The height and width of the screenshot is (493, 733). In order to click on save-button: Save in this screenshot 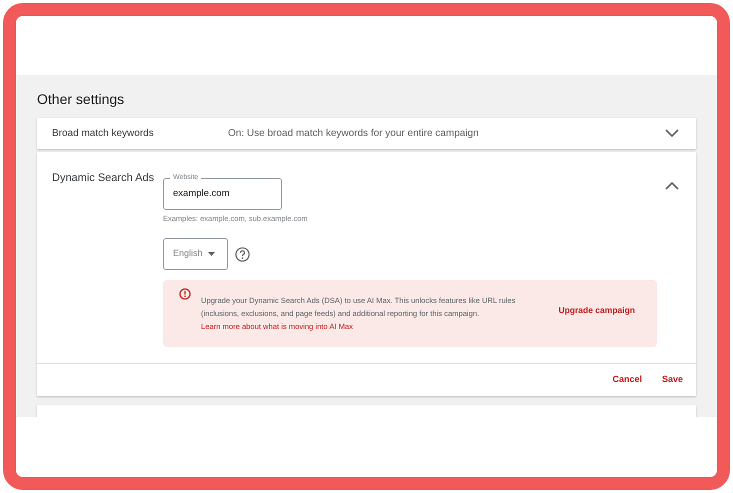, I will do `click(672, 380)`.